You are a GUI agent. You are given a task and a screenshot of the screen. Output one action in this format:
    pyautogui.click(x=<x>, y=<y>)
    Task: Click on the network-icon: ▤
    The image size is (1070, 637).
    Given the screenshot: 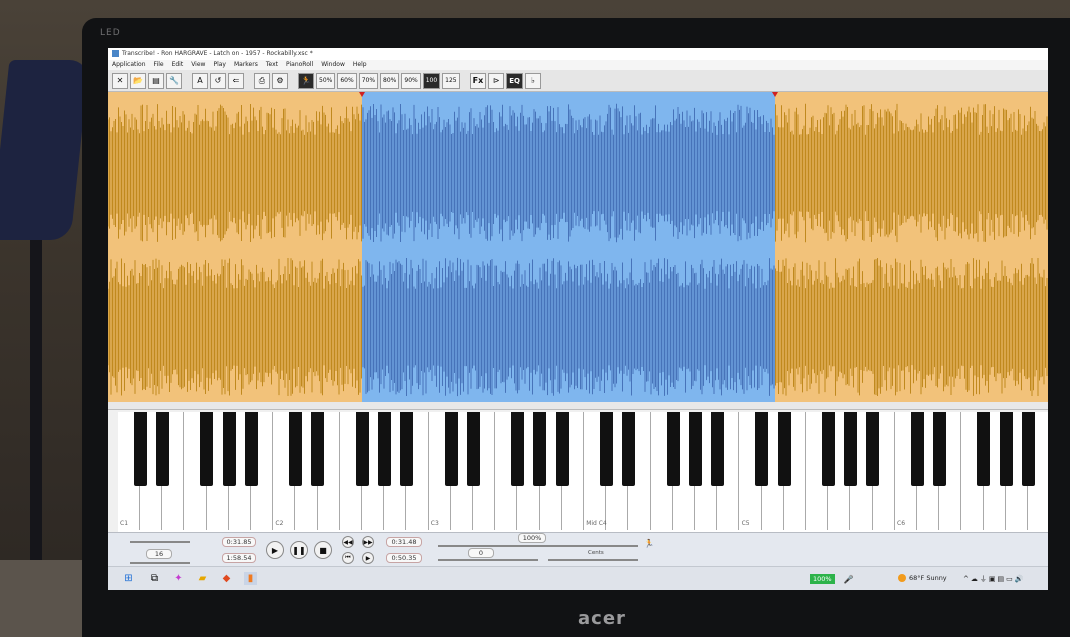 What is the action you would take?
    pyautogui.click(x=1002, y=579)
    